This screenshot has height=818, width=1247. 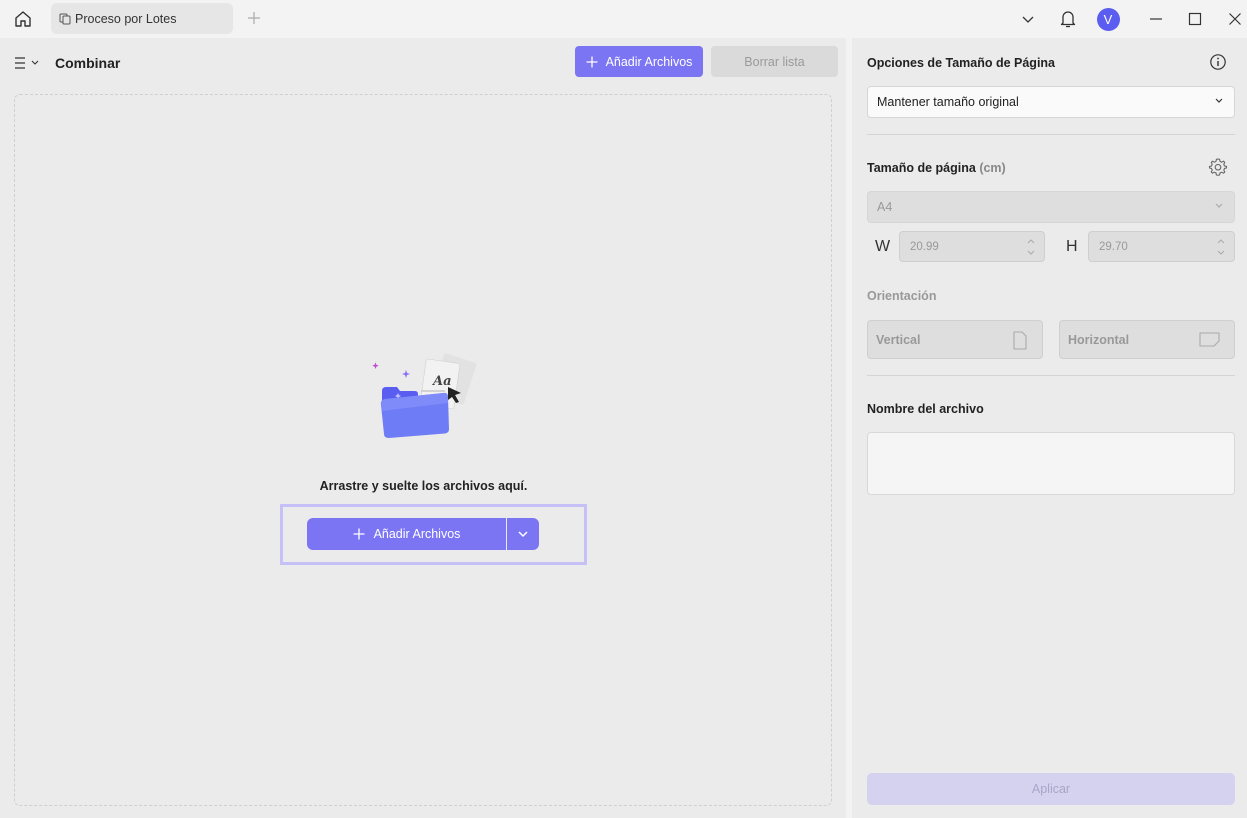 What do you see at coordinates (885, 207) in the screenshot?
I see `paper-size-value: A4` at bounding box center [885, 207].